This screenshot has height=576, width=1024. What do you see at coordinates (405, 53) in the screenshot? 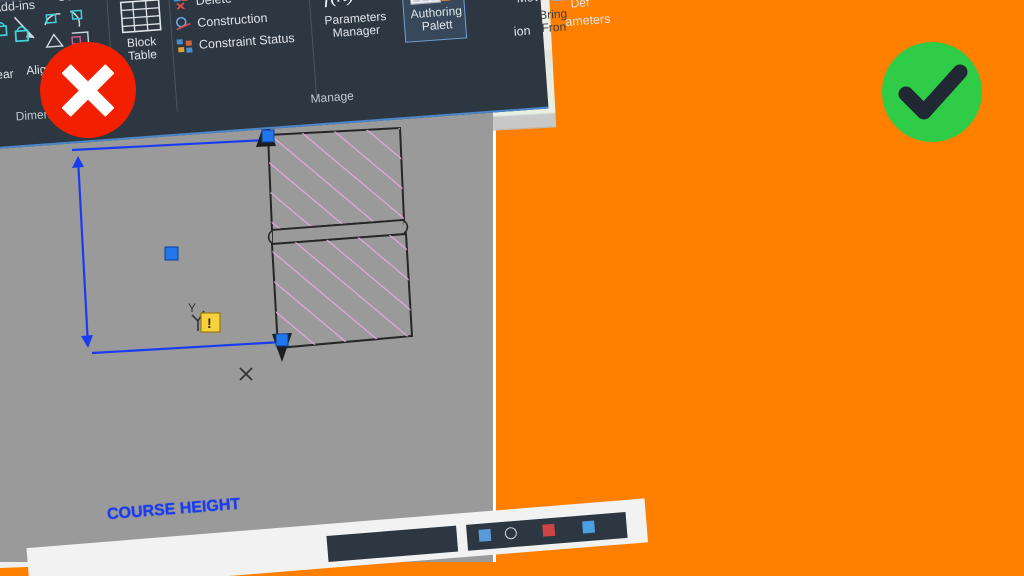
I see `panel-manage: f(x) Parameters Manager` at bounding box center [405, 53].